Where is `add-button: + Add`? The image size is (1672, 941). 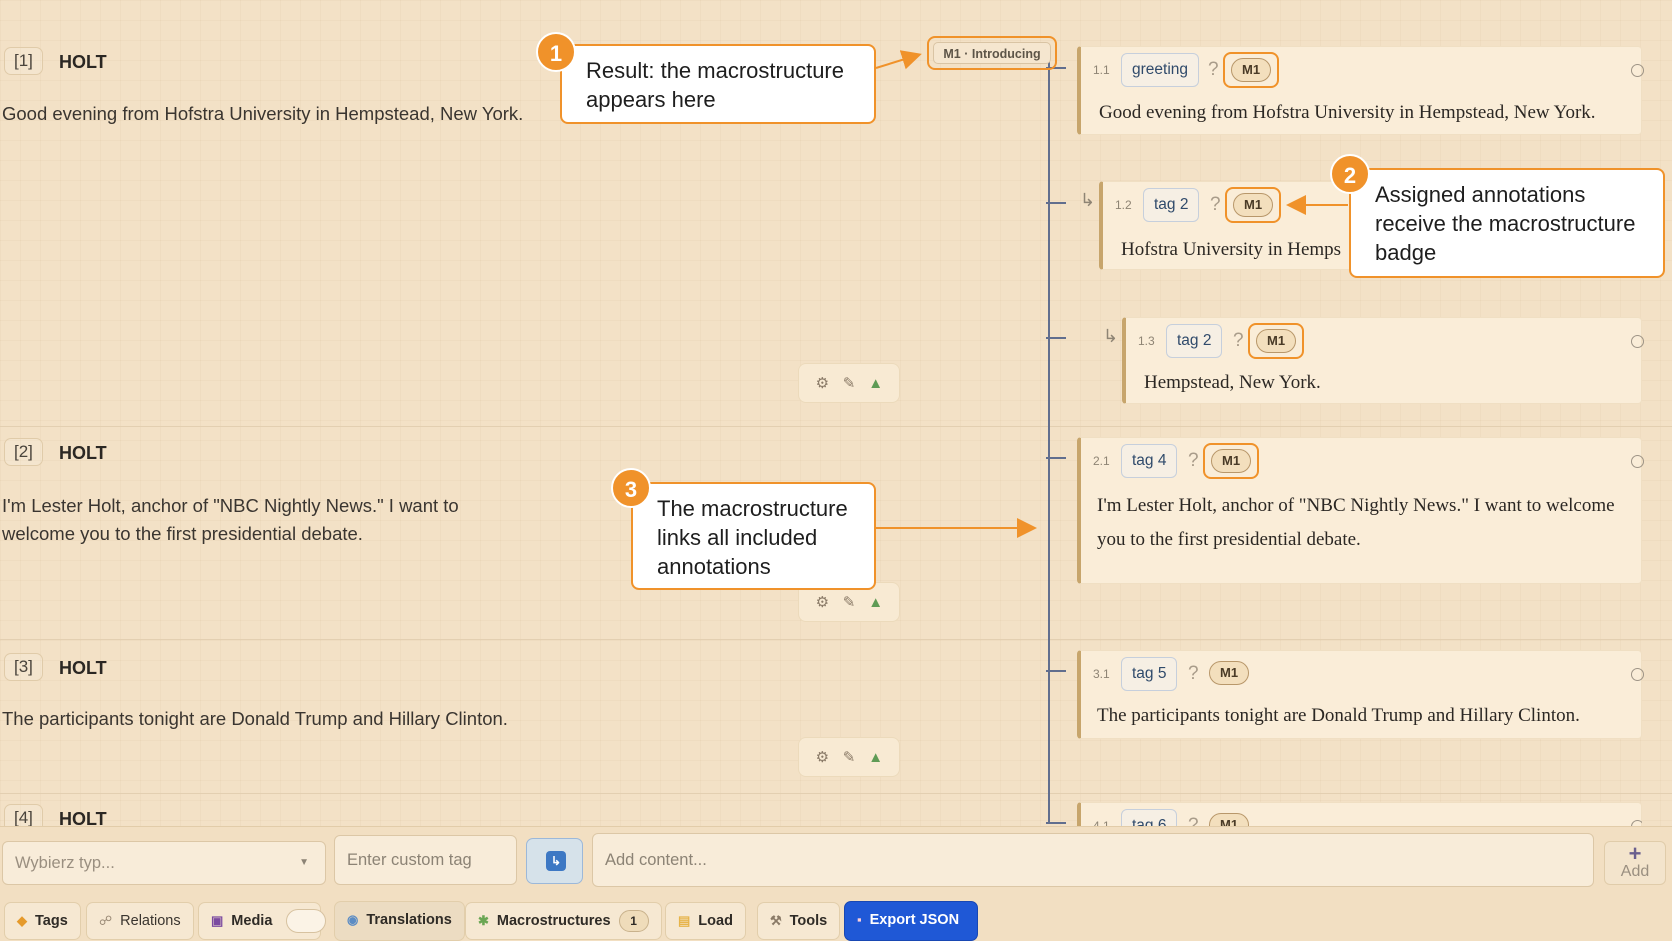
add-button: + Add is located at coordinates (1635, 863).